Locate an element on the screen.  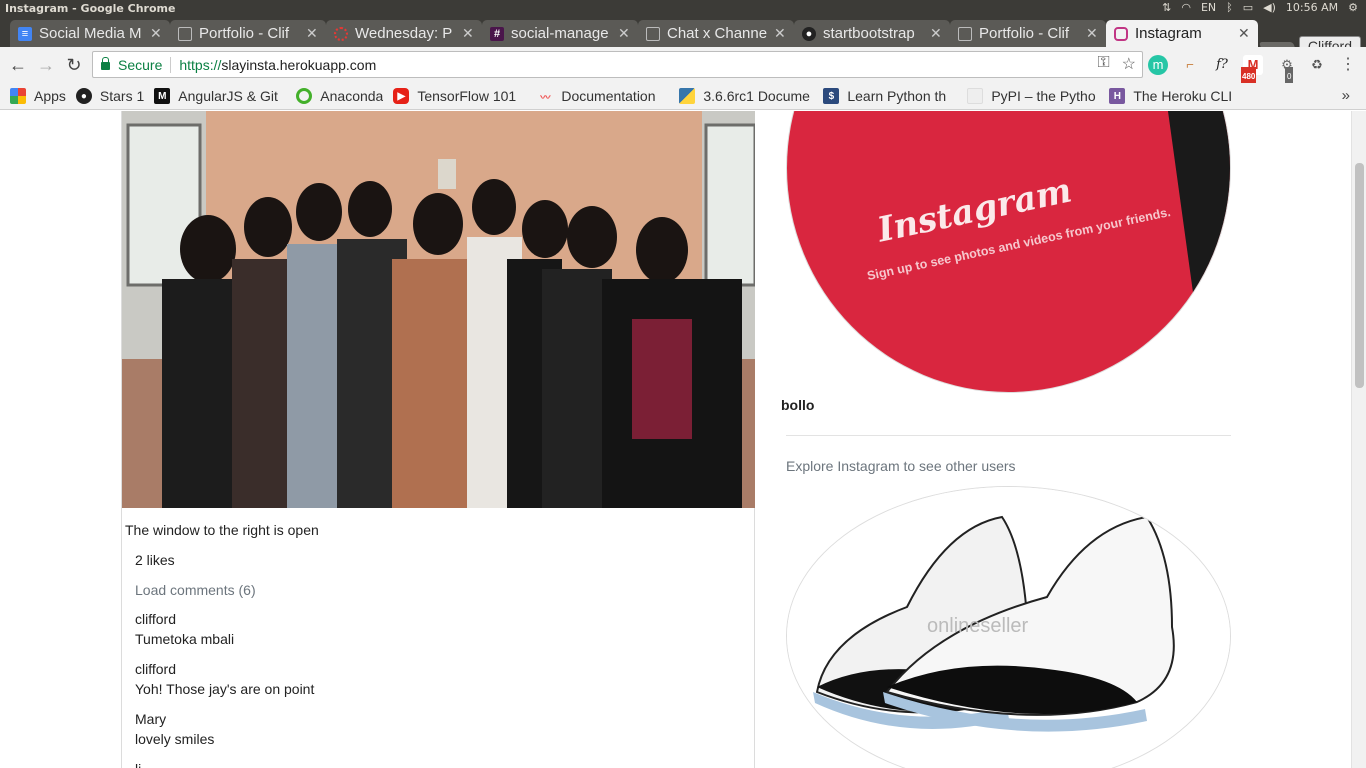
comment-user: li is located at coordinates (138, 763).